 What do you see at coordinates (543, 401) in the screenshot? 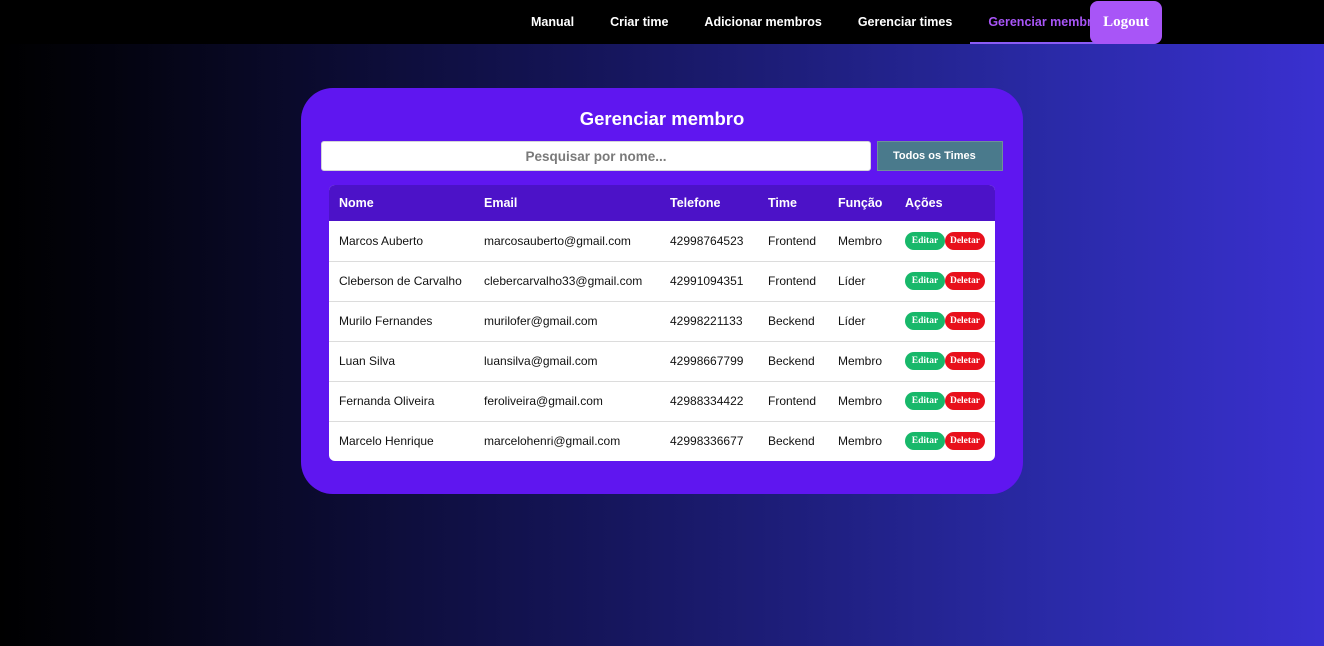
I see `cell-email: feroliveira@gmail.com` at bounding box center [543, 401].